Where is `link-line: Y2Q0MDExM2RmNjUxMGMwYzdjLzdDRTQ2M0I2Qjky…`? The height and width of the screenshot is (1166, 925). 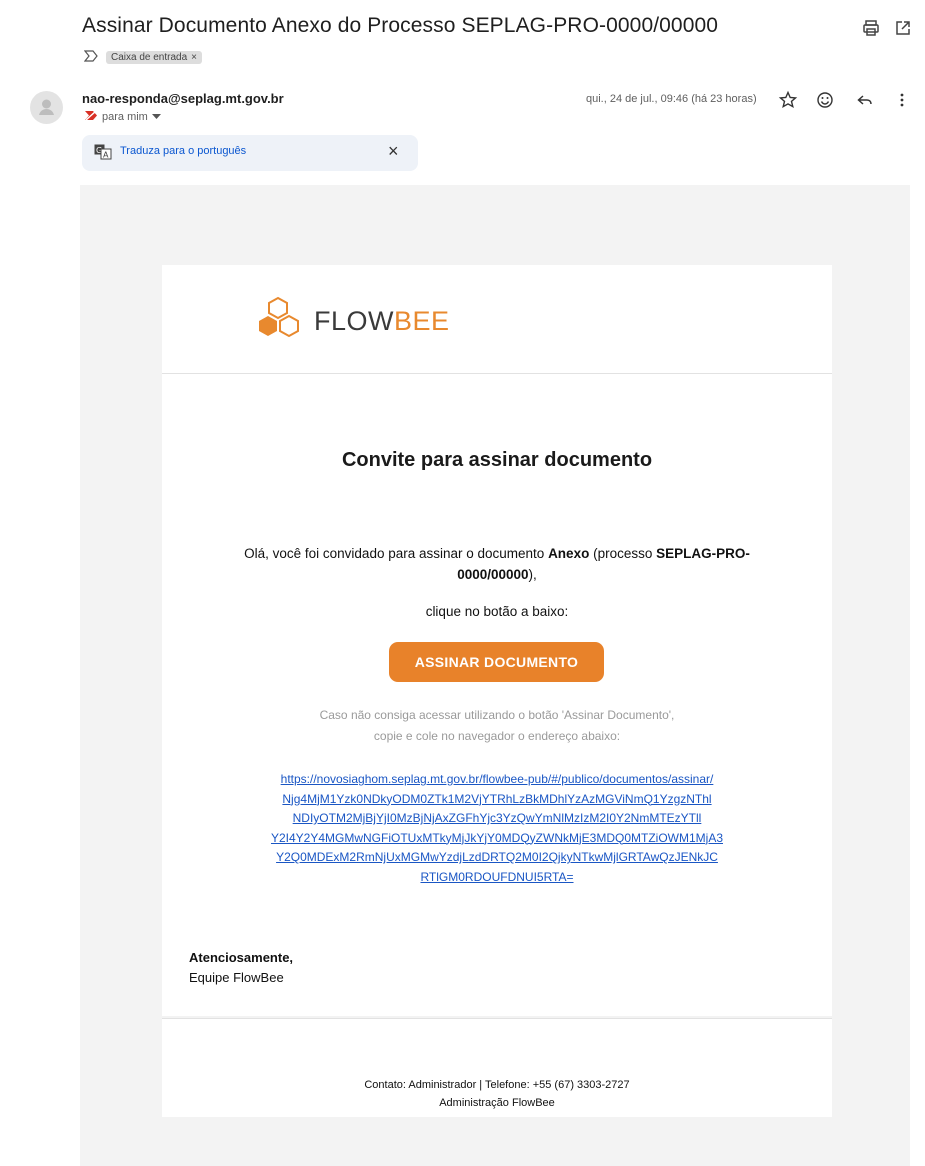
link-line: Y2Q0MDExM2RmNjUxMGMwYzdjLzdDRTQ2M0I2Qjky… is located at coordinates (497, 858).